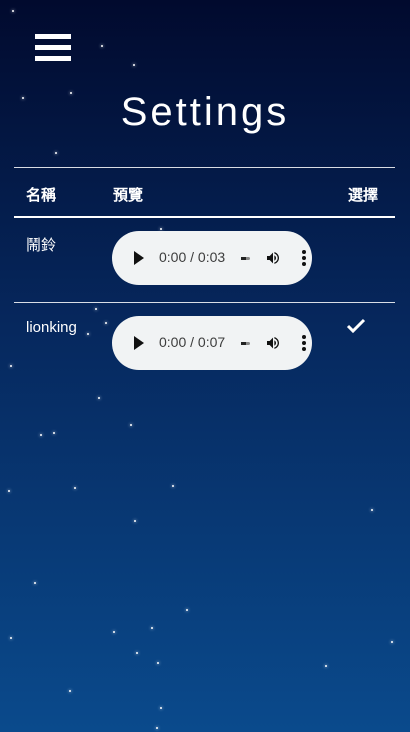 This screenshot has width=410, height=732. I want to click on page-title: Settings, so click(205, 112).